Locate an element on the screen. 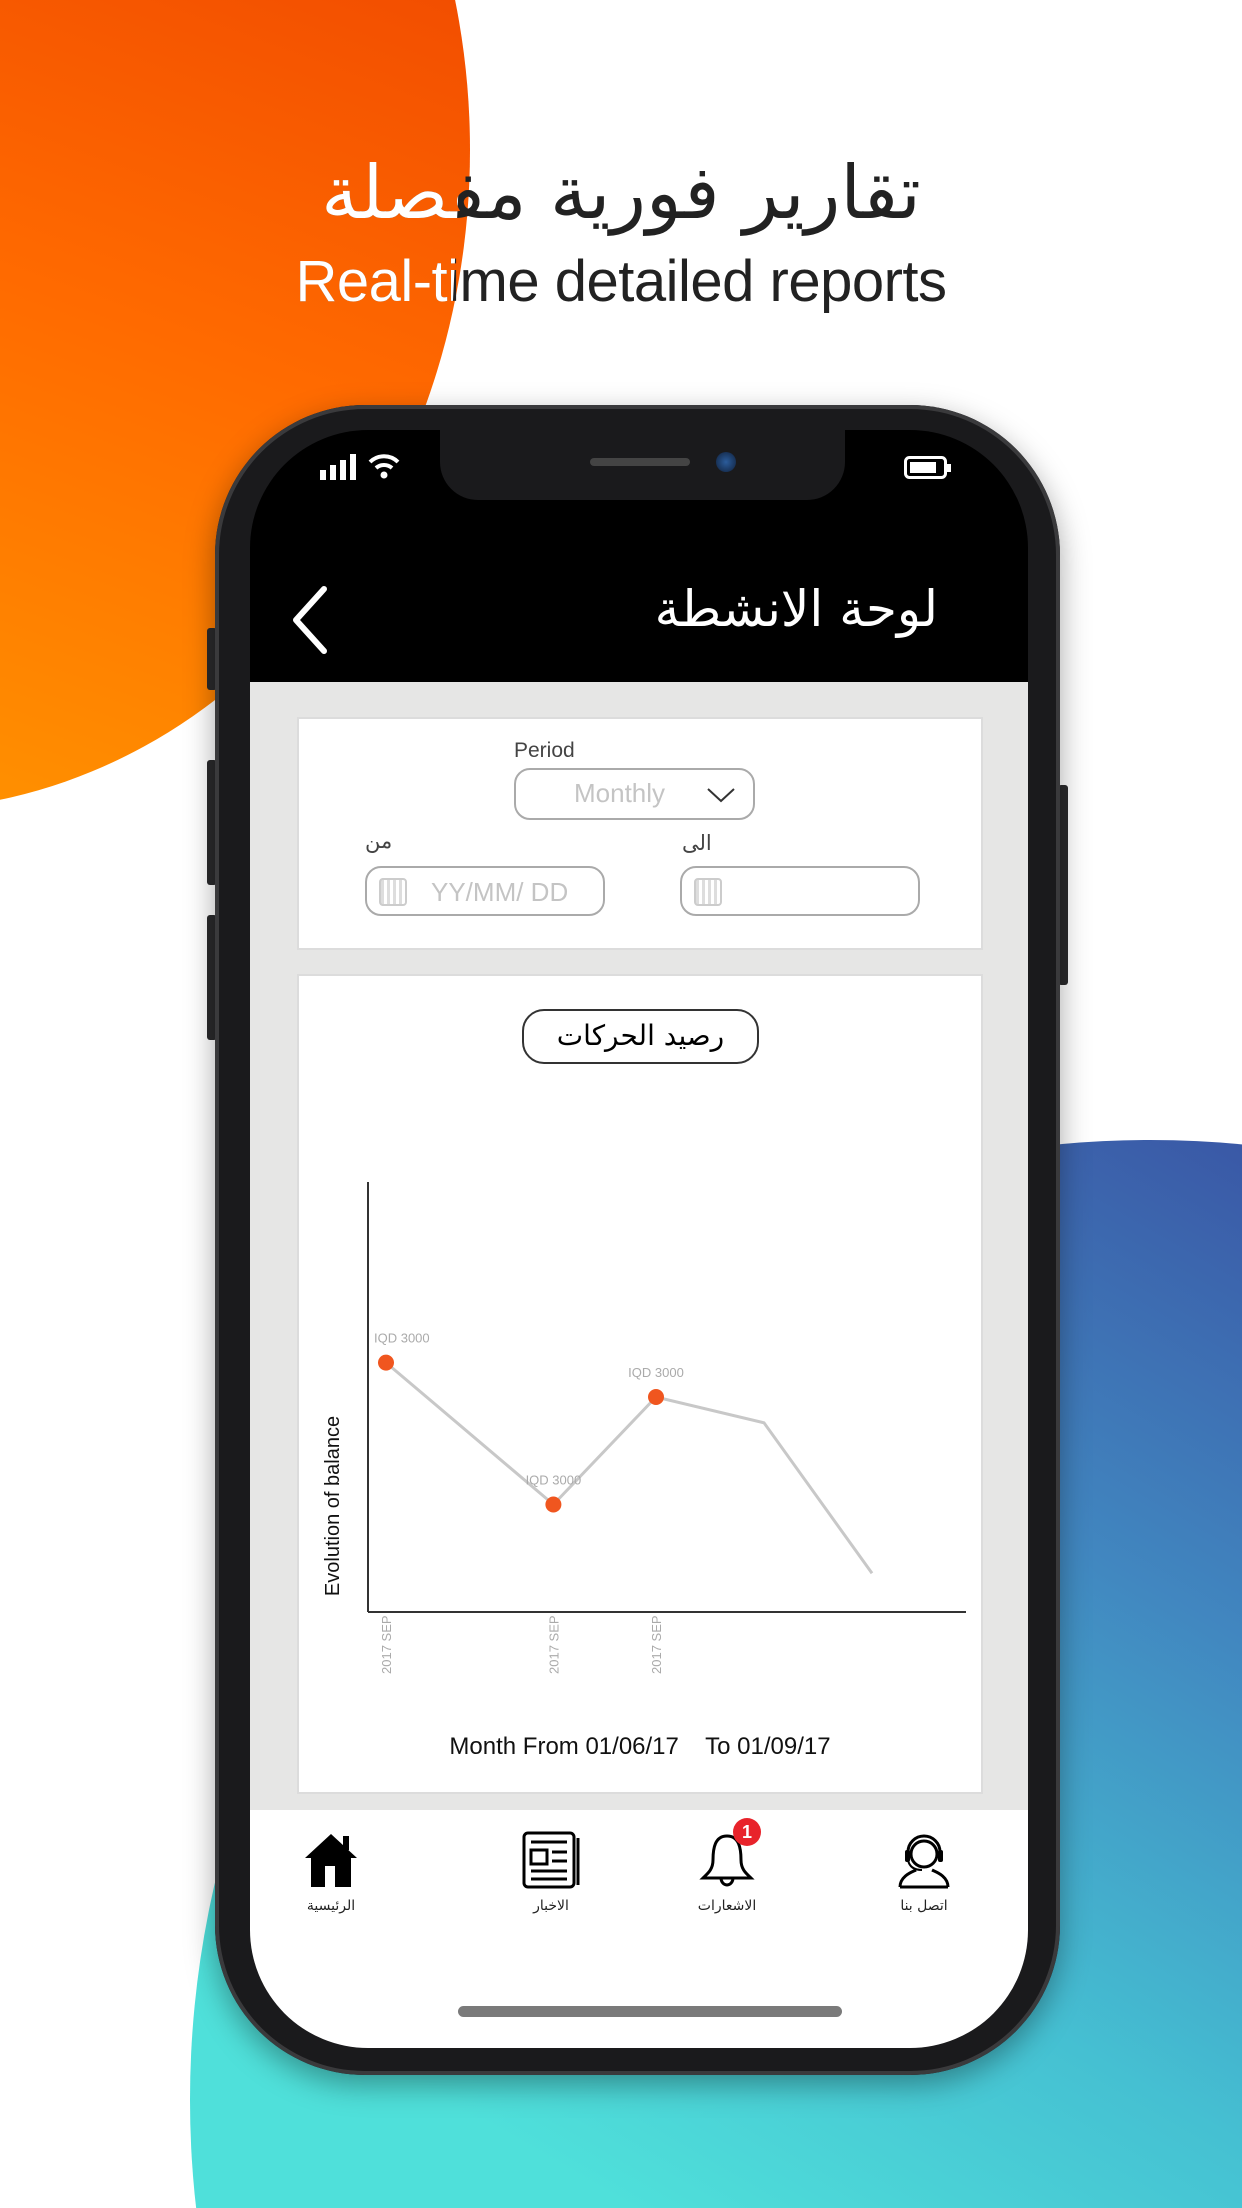 This screenshot has height=2208, width=1242. wifi-icon is located at coordinates (384, 466).